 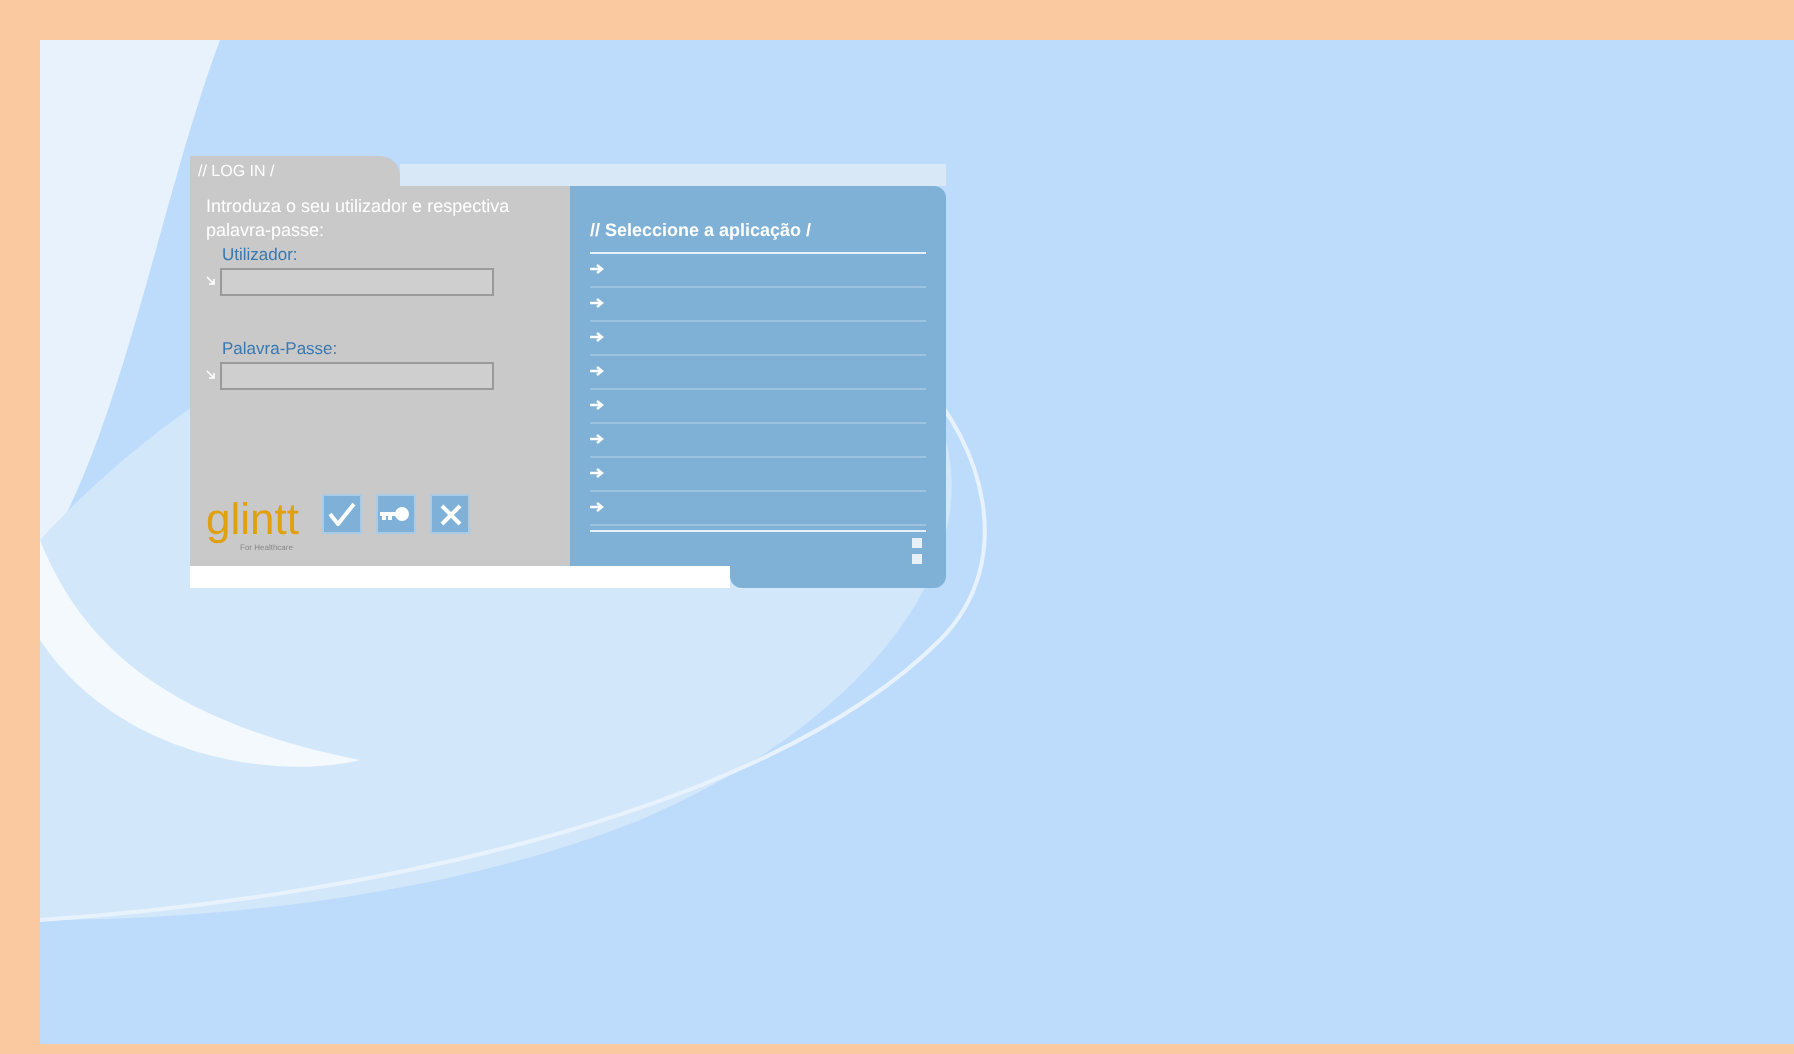 I want to click on key-icon, so click(x=396, y=514).